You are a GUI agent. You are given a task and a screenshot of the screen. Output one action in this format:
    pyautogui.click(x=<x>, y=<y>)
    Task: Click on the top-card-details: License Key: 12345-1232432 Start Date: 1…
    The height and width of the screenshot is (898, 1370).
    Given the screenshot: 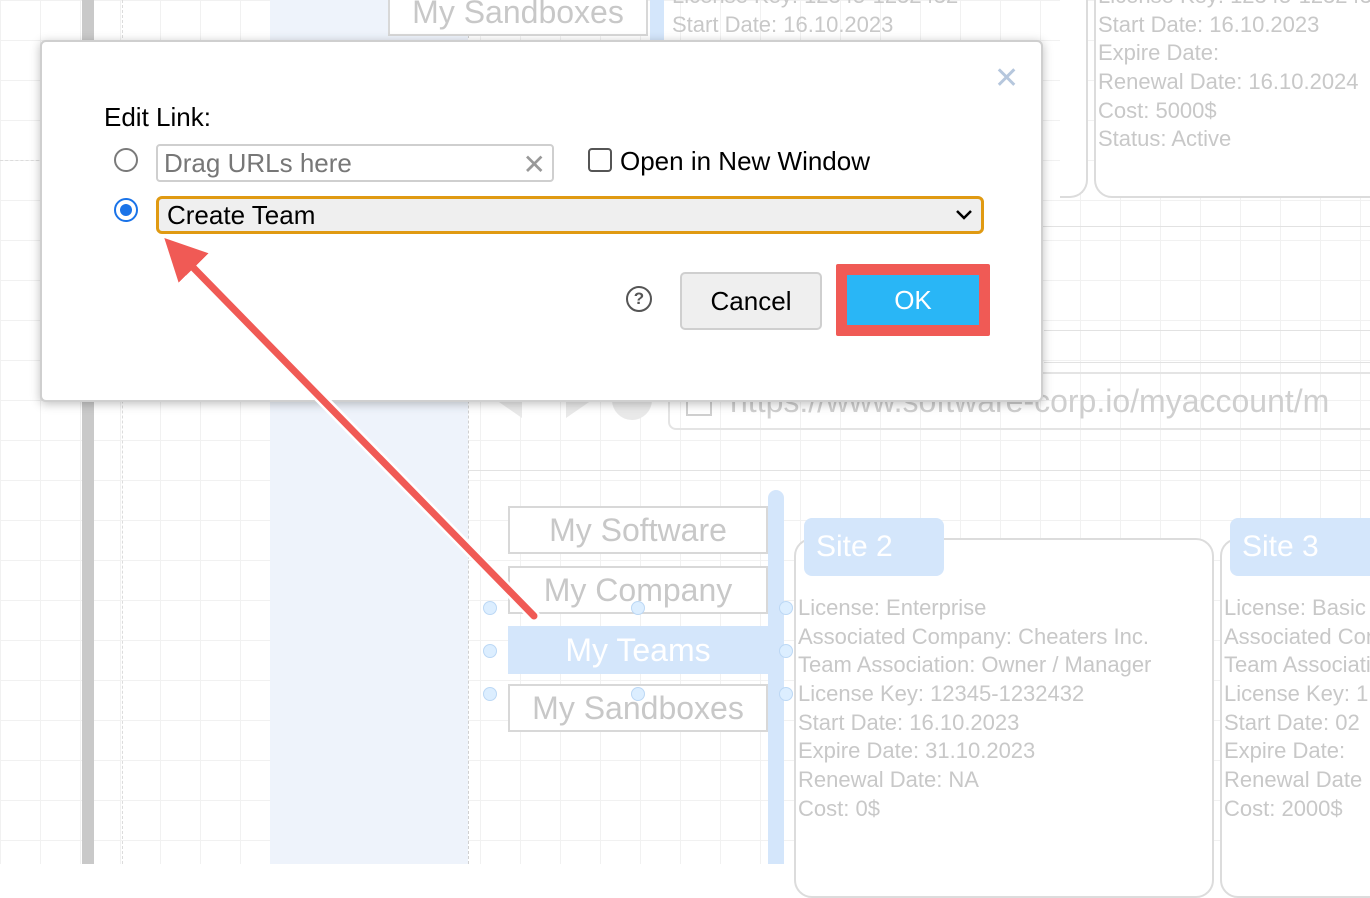 What is the action you would take?
    pyautogui.click(x=815, y=18)
    